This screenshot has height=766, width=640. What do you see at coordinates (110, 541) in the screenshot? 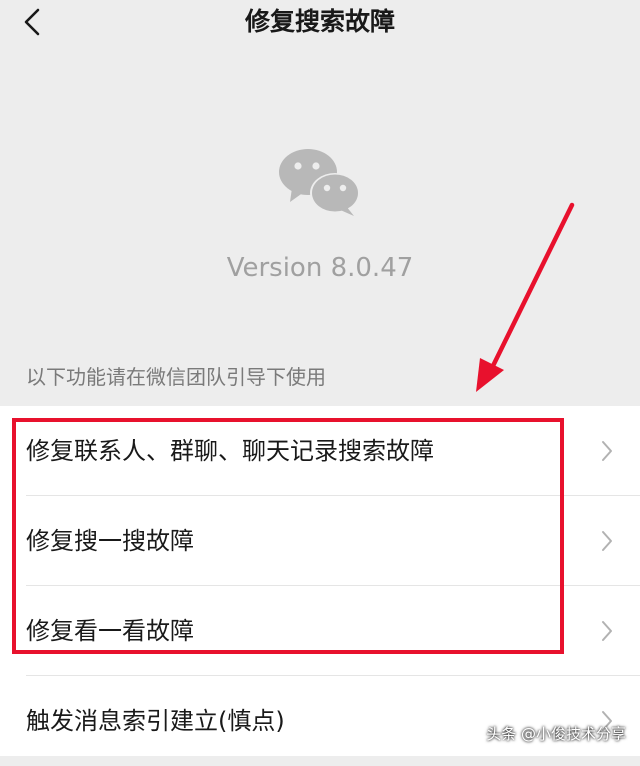
I see `list-item-label: 修复搜一搜故障` at bounding box center [110, 541].